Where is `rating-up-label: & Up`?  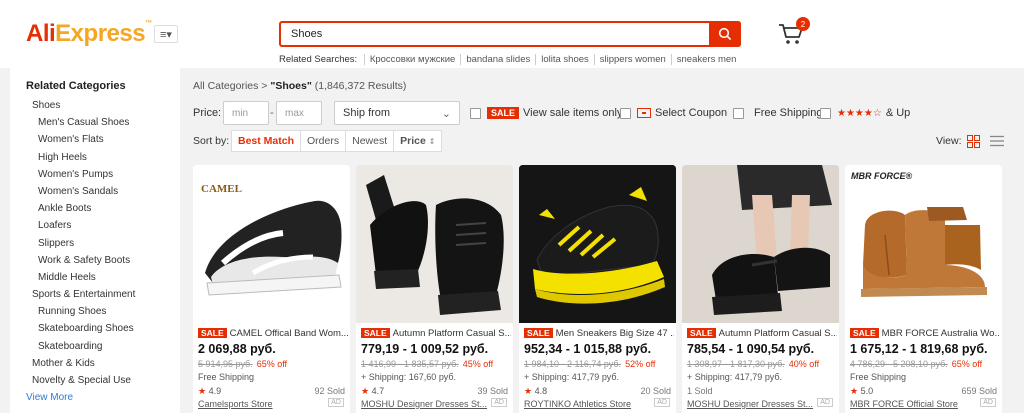 rating-up-label: & Up is located at coordinates (898, 113).